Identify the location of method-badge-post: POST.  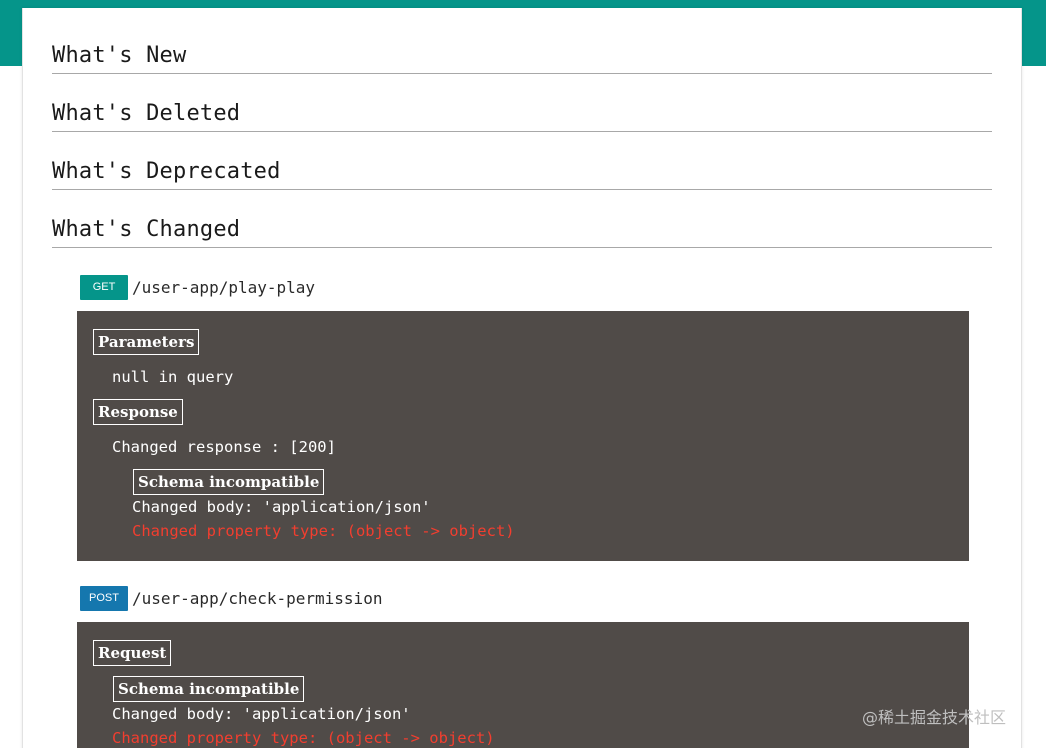
(104, 598).